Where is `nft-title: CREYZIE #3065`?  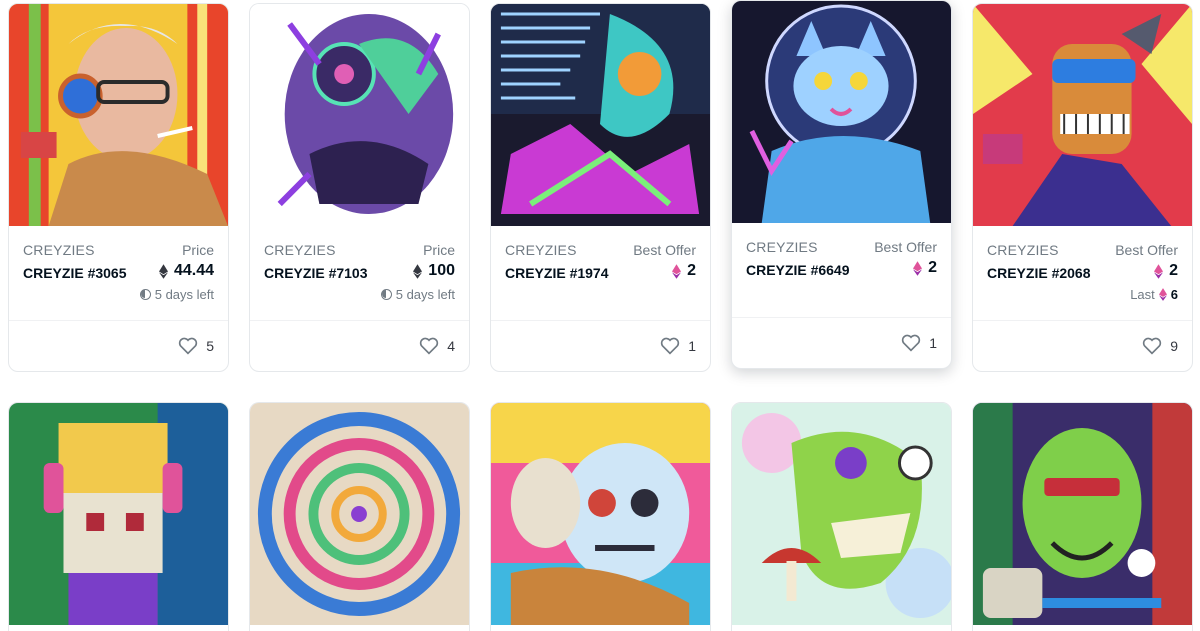
nft-title: CREYZIE #3065 is located at coordinates (78, 273).